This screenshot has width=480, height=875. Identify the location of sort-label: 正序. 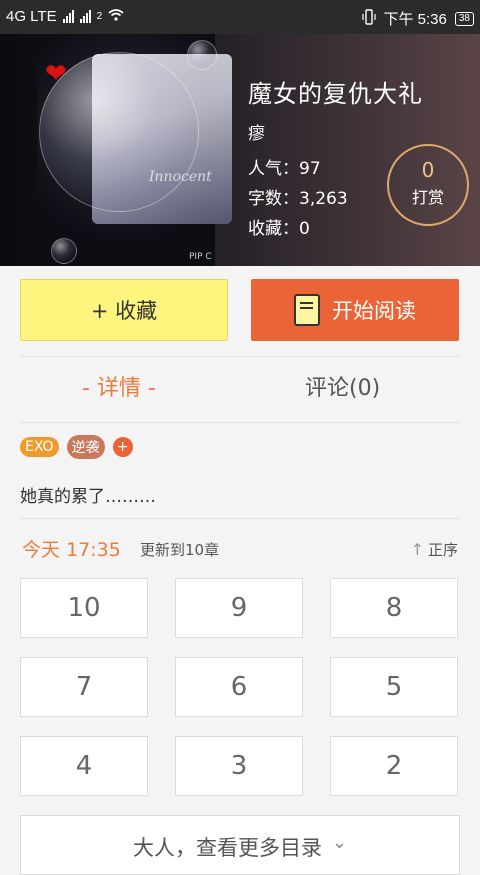
(442, 550).